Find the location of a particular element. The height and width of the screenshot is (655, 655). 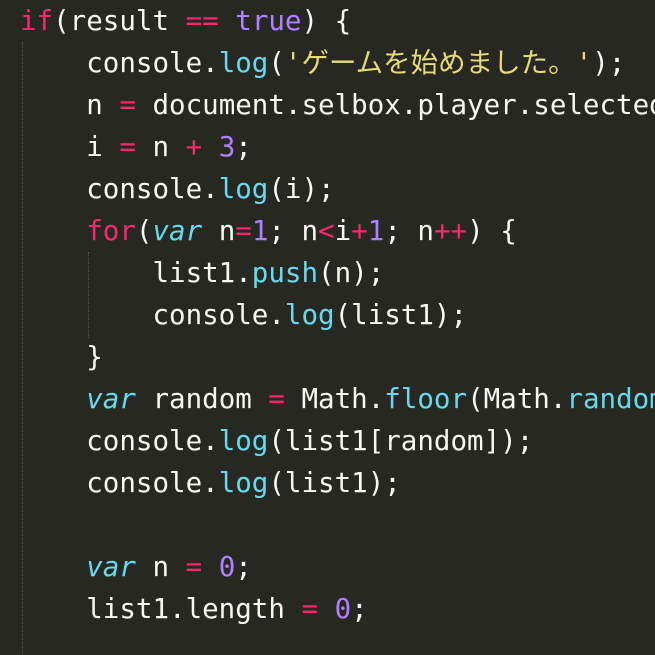

code-line: i = n + 3; is located at coordinates (136, 147).